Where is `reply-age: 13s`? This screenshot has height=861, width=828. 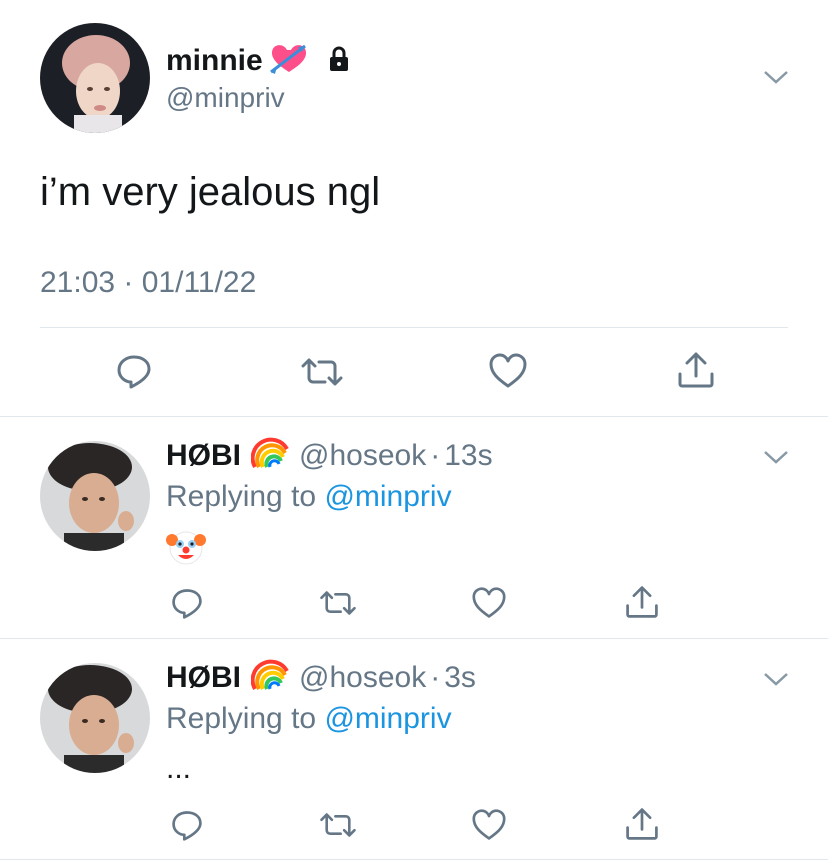 reply-age: 13s is located at coordinates (468, 456).